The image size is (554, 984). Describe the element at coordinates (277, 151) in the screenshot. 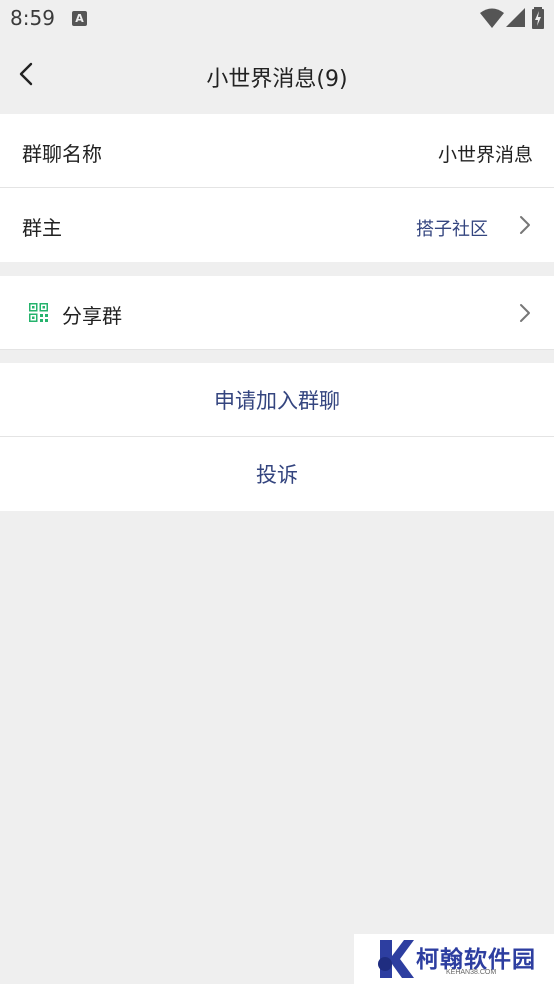

I see `group-name-row: 群聊名称 小世界消息` at that location.